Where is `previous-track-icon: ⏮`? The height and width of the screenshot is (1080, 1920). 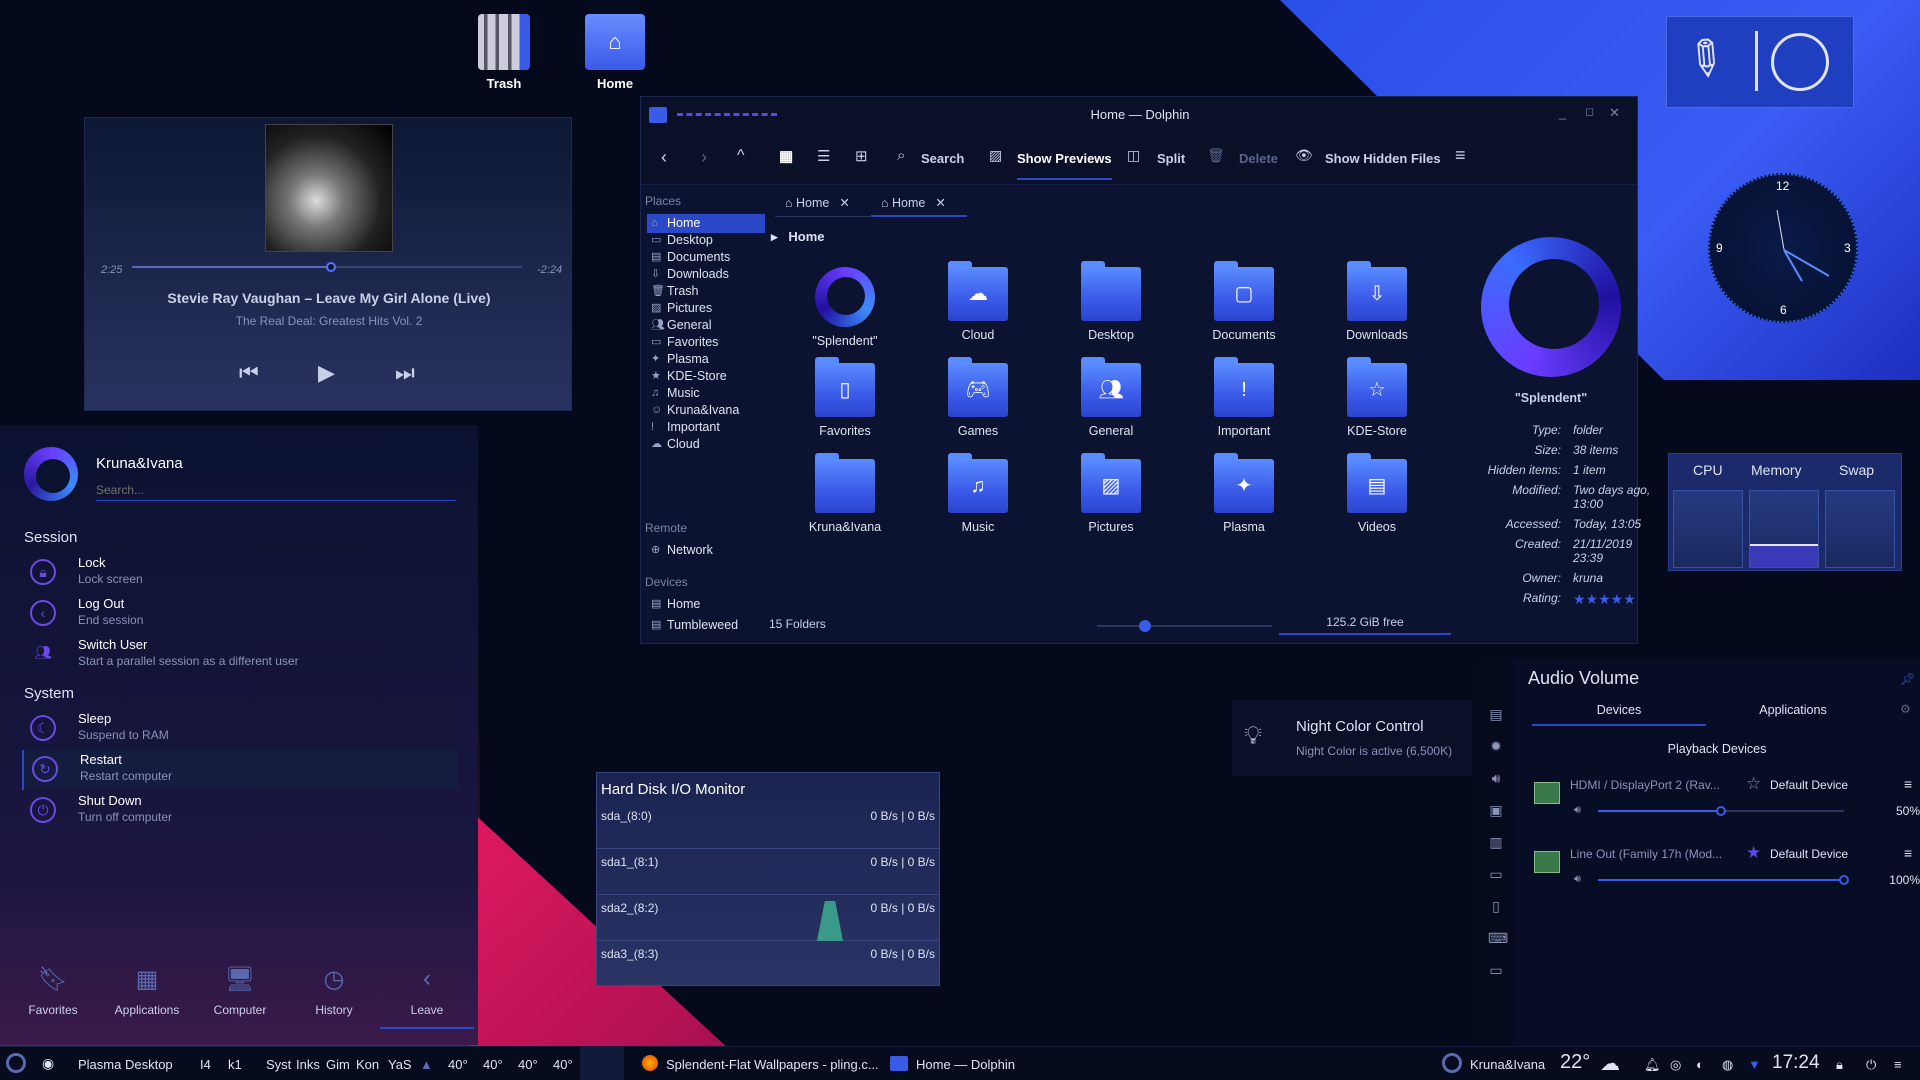 previous-track-icon: ⏮ is located at coordinates (249, 373).